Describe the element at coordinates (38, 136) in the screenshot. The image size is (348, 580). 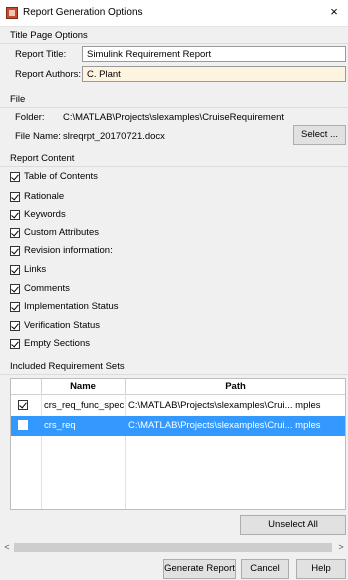
I see `filename-label: File Name:` at that location.